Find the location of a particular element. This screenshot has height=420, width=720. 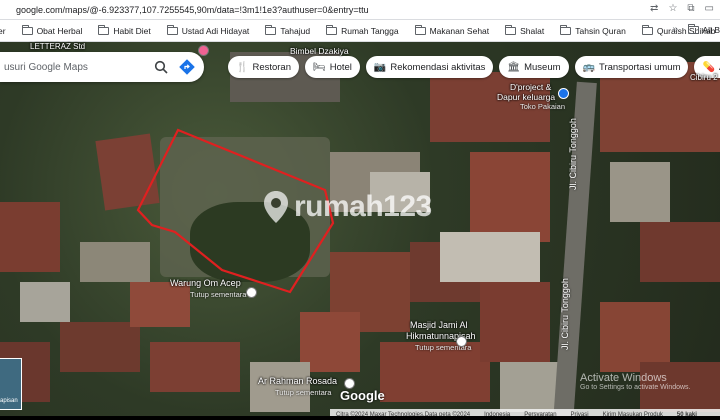

directions-icon is located at coordinates (187, 67).